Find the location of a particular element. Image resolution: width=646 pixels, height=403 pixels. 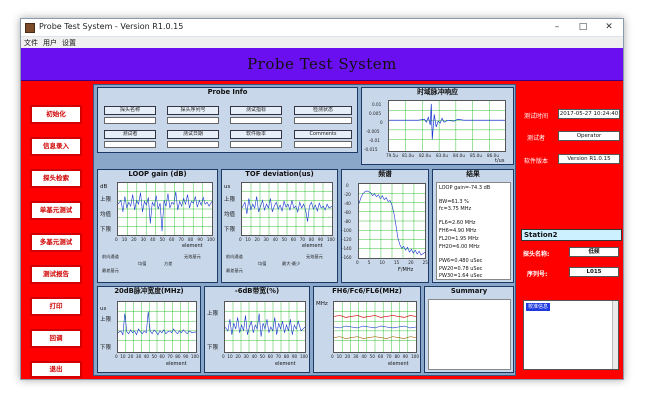

spectrum-pane: 频谱 0 -20 -40 -60 -80 -100 -120 -140 -160 is located at coordinates (385, 226).